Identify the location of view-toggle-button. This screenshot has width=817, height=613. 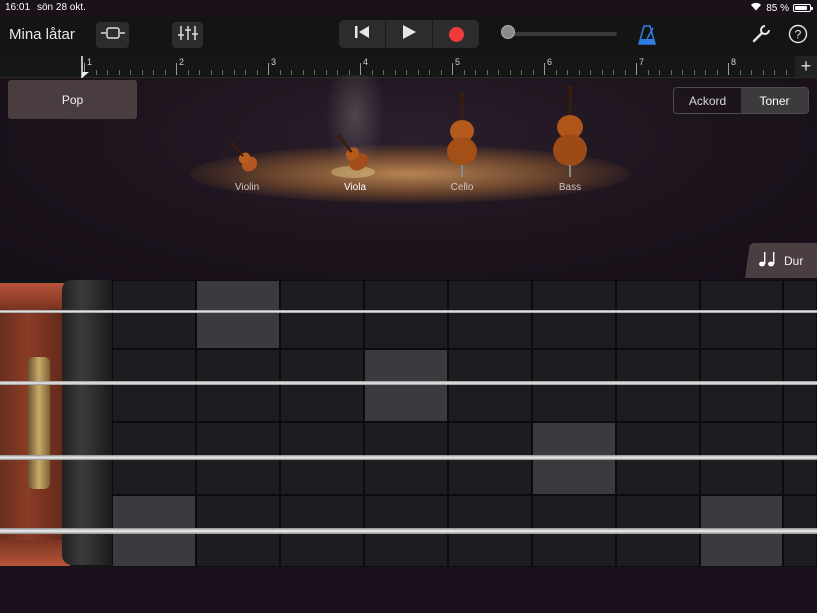
(112, 35).